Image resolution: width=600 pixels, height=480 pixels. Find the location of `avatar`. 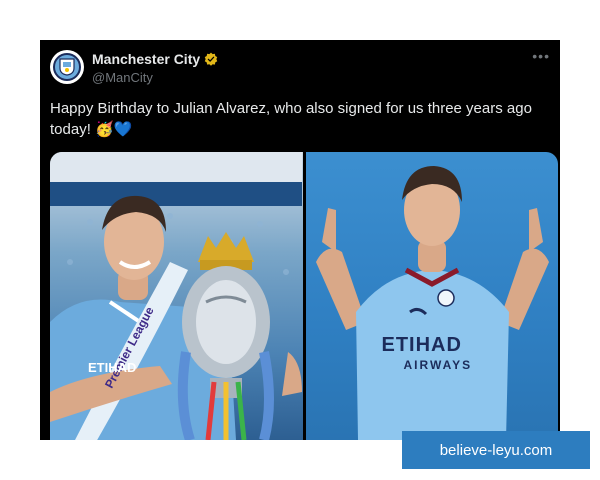

avatar is located at coordinates (67, 67).